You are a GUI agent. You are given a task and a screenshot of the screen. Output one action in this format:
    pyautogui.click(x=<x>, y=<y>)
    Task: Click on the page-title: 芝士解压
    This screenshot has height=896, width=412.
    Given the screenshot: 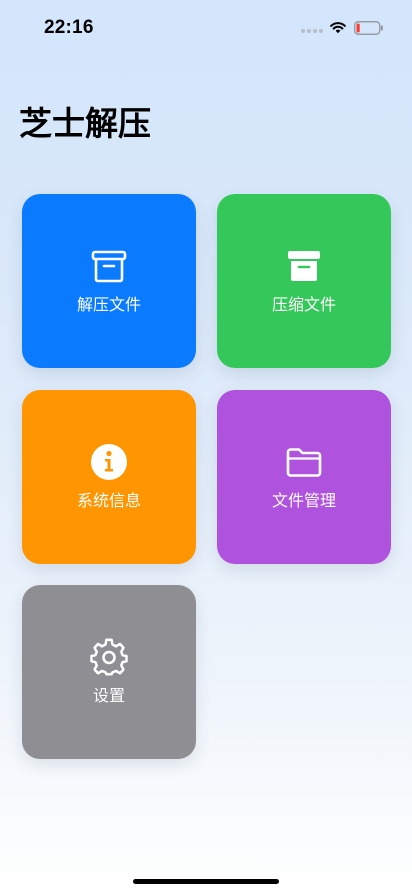 What is the action you would take?
    pyautogui.click(x=85, y=123)
    